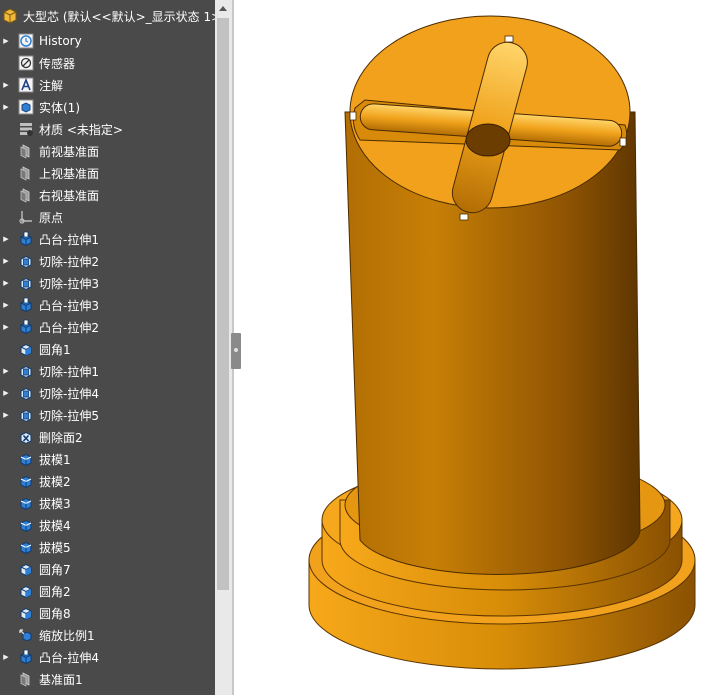 The height and width of the screenshot is (699, 707). What do you see at coordinates (107, 305) in the screenshot?
I see `tree-item: ▶ 凸台-拉伸3` at bounding box center [107, 305].